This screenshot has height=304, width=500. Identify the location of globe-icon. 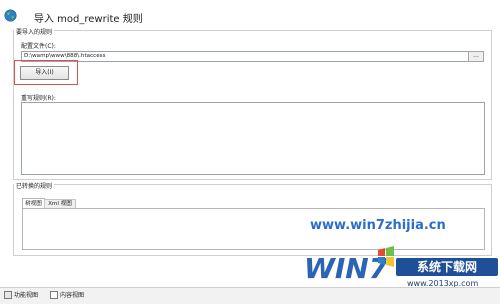
(10, 15).